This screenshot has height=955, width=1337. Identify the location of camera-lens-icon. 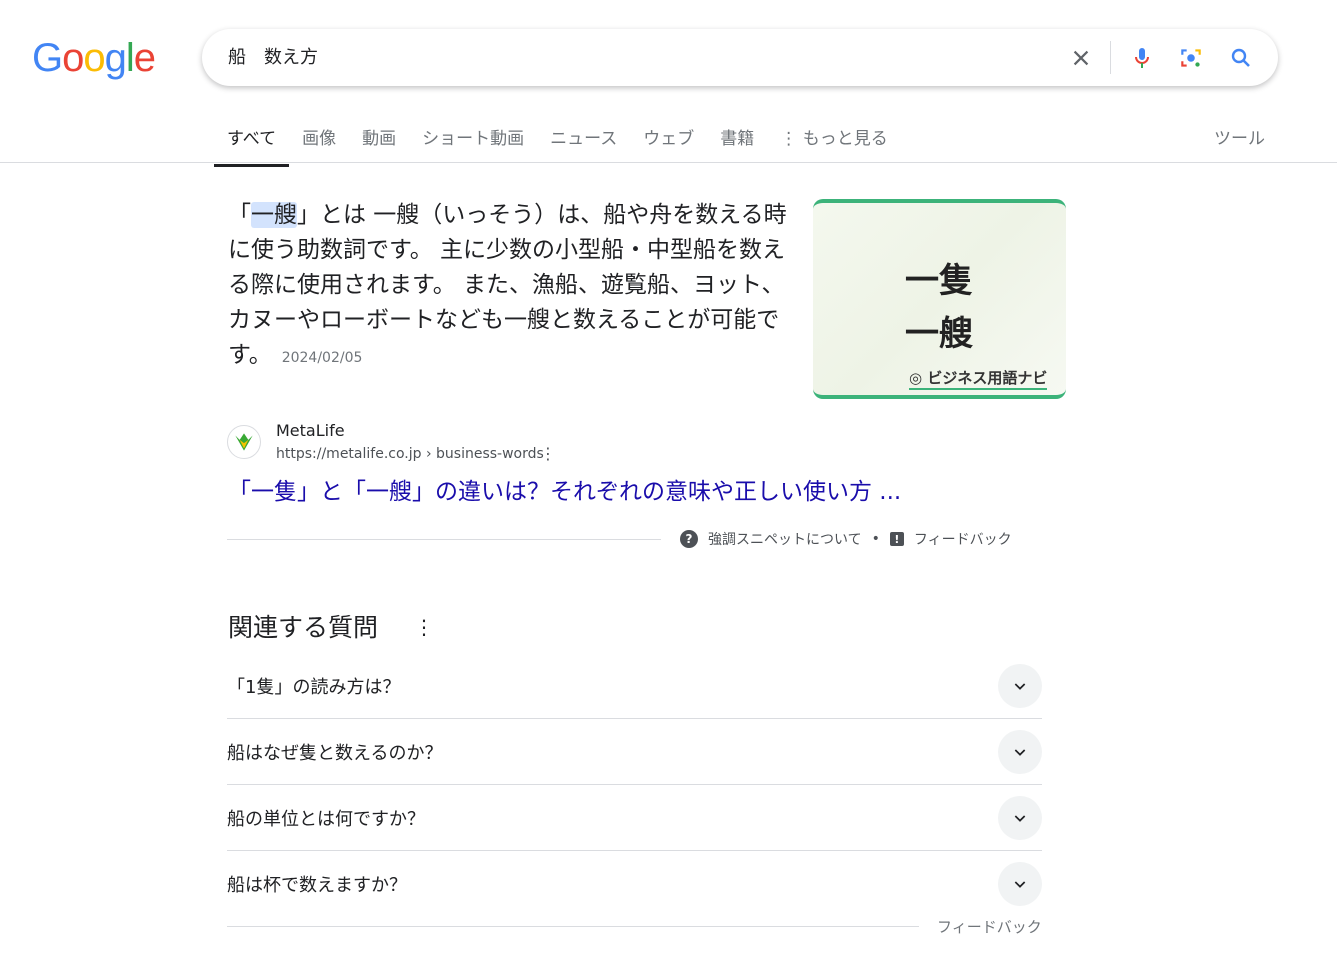
(1191, 58).